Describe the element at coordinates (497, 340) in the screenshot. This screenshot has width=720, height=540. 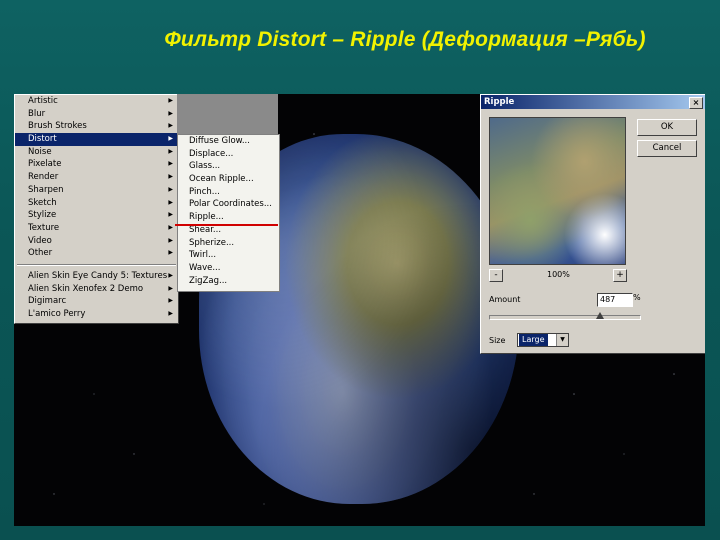
I see `size-label: Size` at that location.